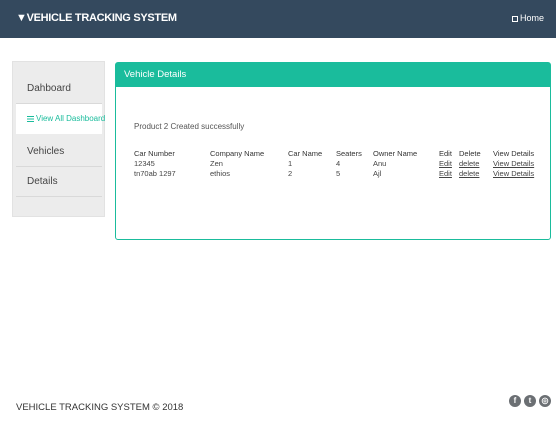 This screenshot has height=430, width=556. Describe the element at coordinates (71, 118) in the screenshot. I see `sidebar-item-label: View All Dashboard` at that location.